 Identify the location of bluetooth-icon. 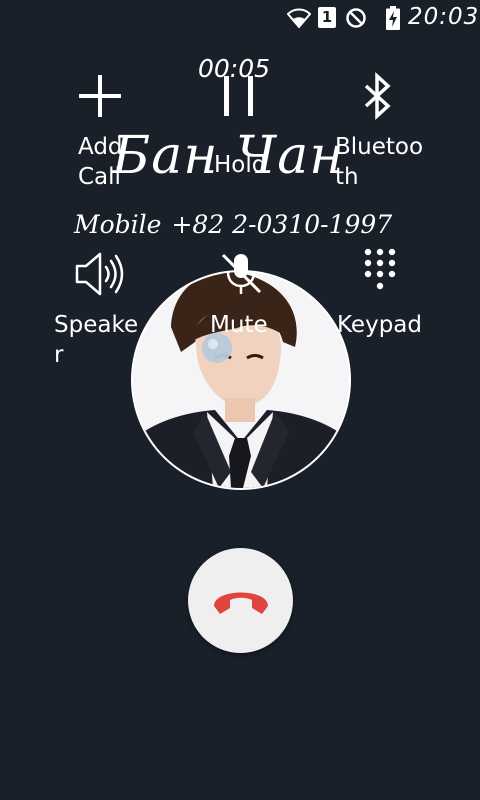
(377, 96).